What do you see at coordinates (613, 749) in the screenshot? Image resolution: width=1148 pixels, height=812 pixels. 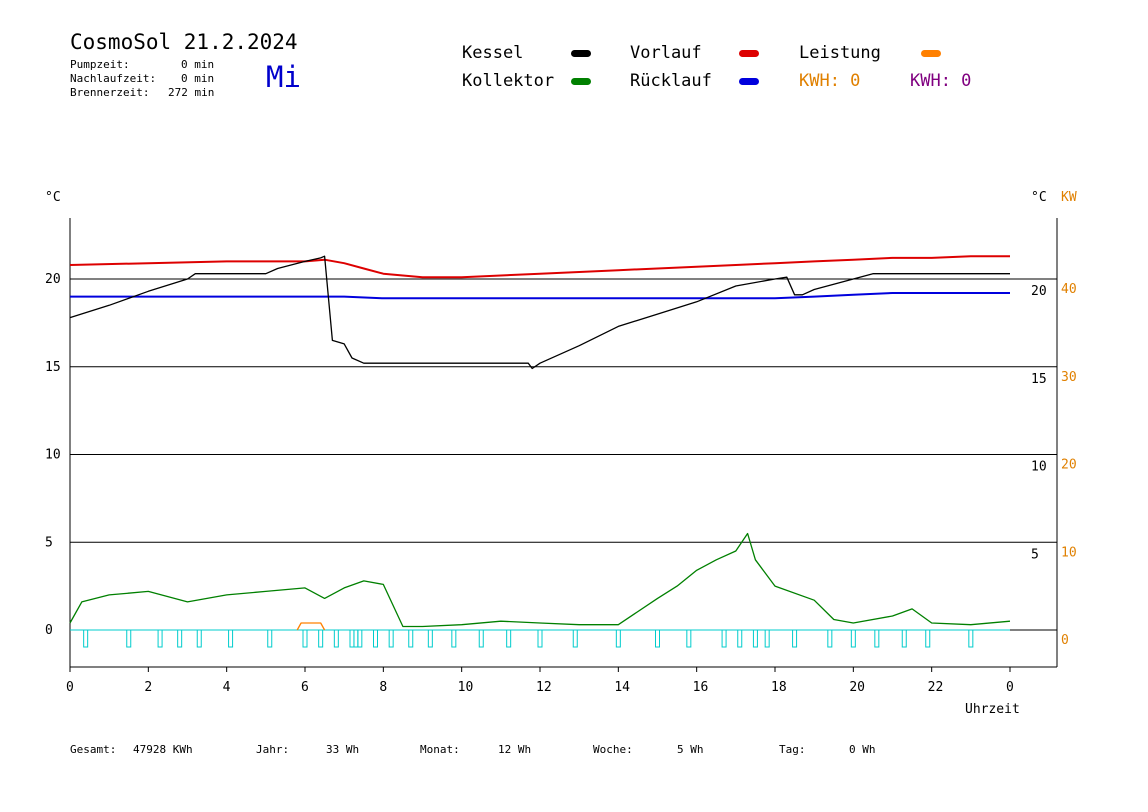 I see `footer-woche-label: Woche:` at bounding box center [613, 749].